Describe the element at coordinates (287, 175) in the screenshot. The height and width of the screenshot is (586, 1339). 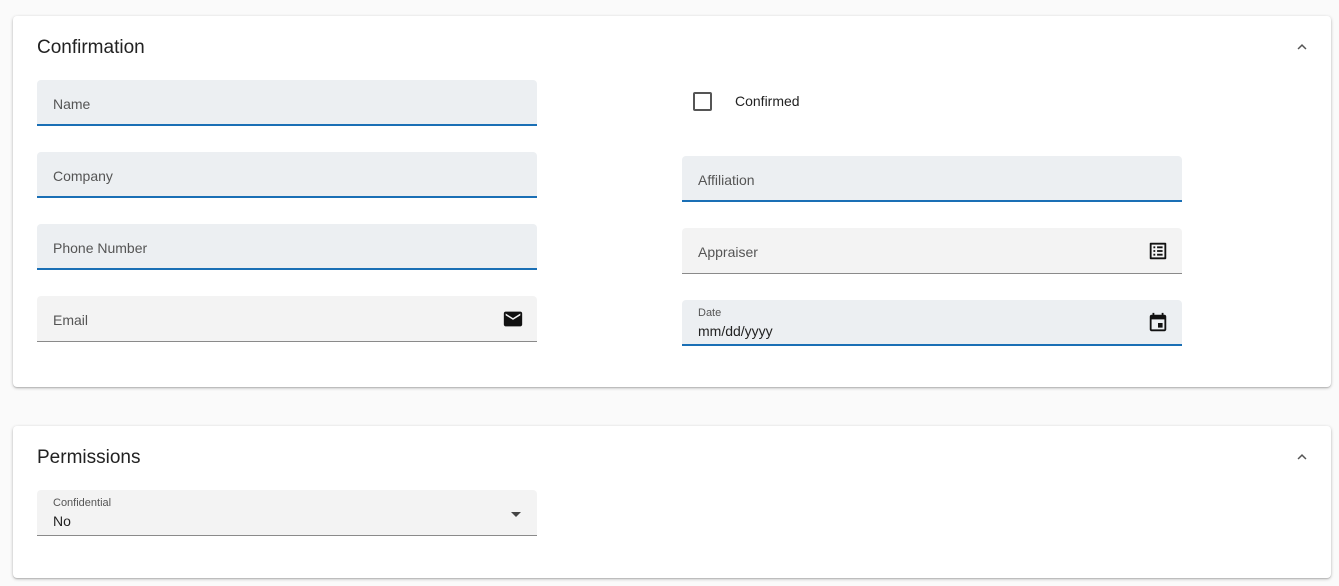
I see `company-field: Company` at that location.